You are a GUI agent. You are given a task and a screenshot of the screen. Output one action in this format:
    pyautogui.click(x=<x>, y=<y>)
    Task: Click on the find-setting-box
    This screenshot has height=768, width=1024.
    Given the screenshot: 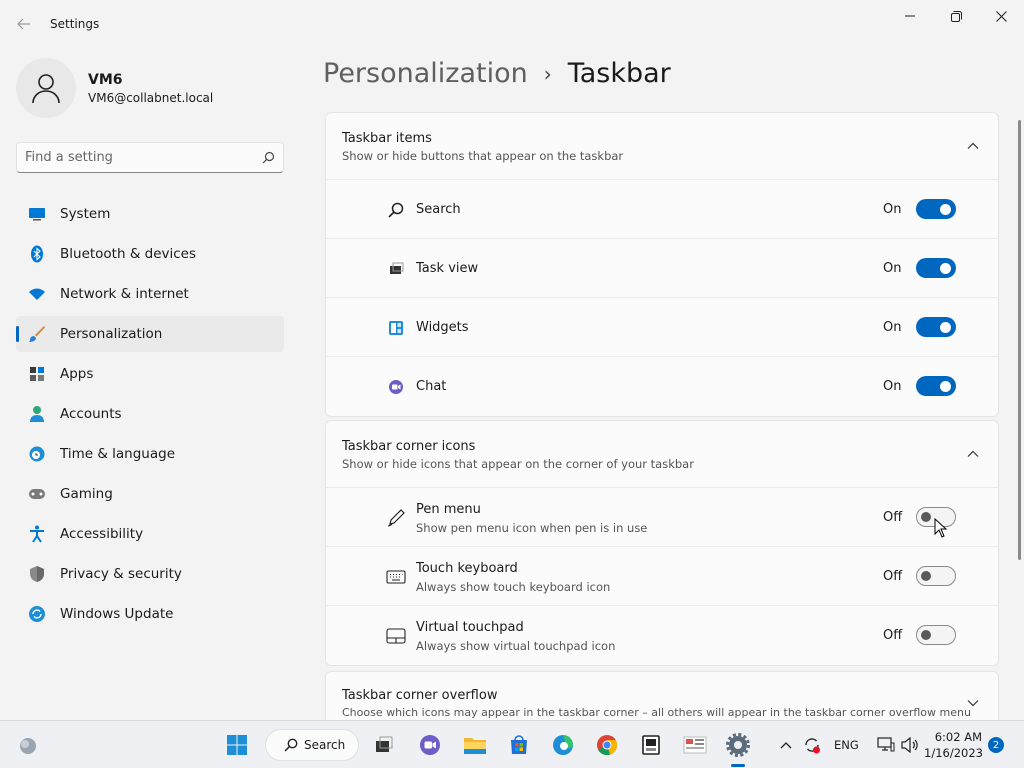 What is the action you would take?
    pyautogui.click(x=150, y=157)
    